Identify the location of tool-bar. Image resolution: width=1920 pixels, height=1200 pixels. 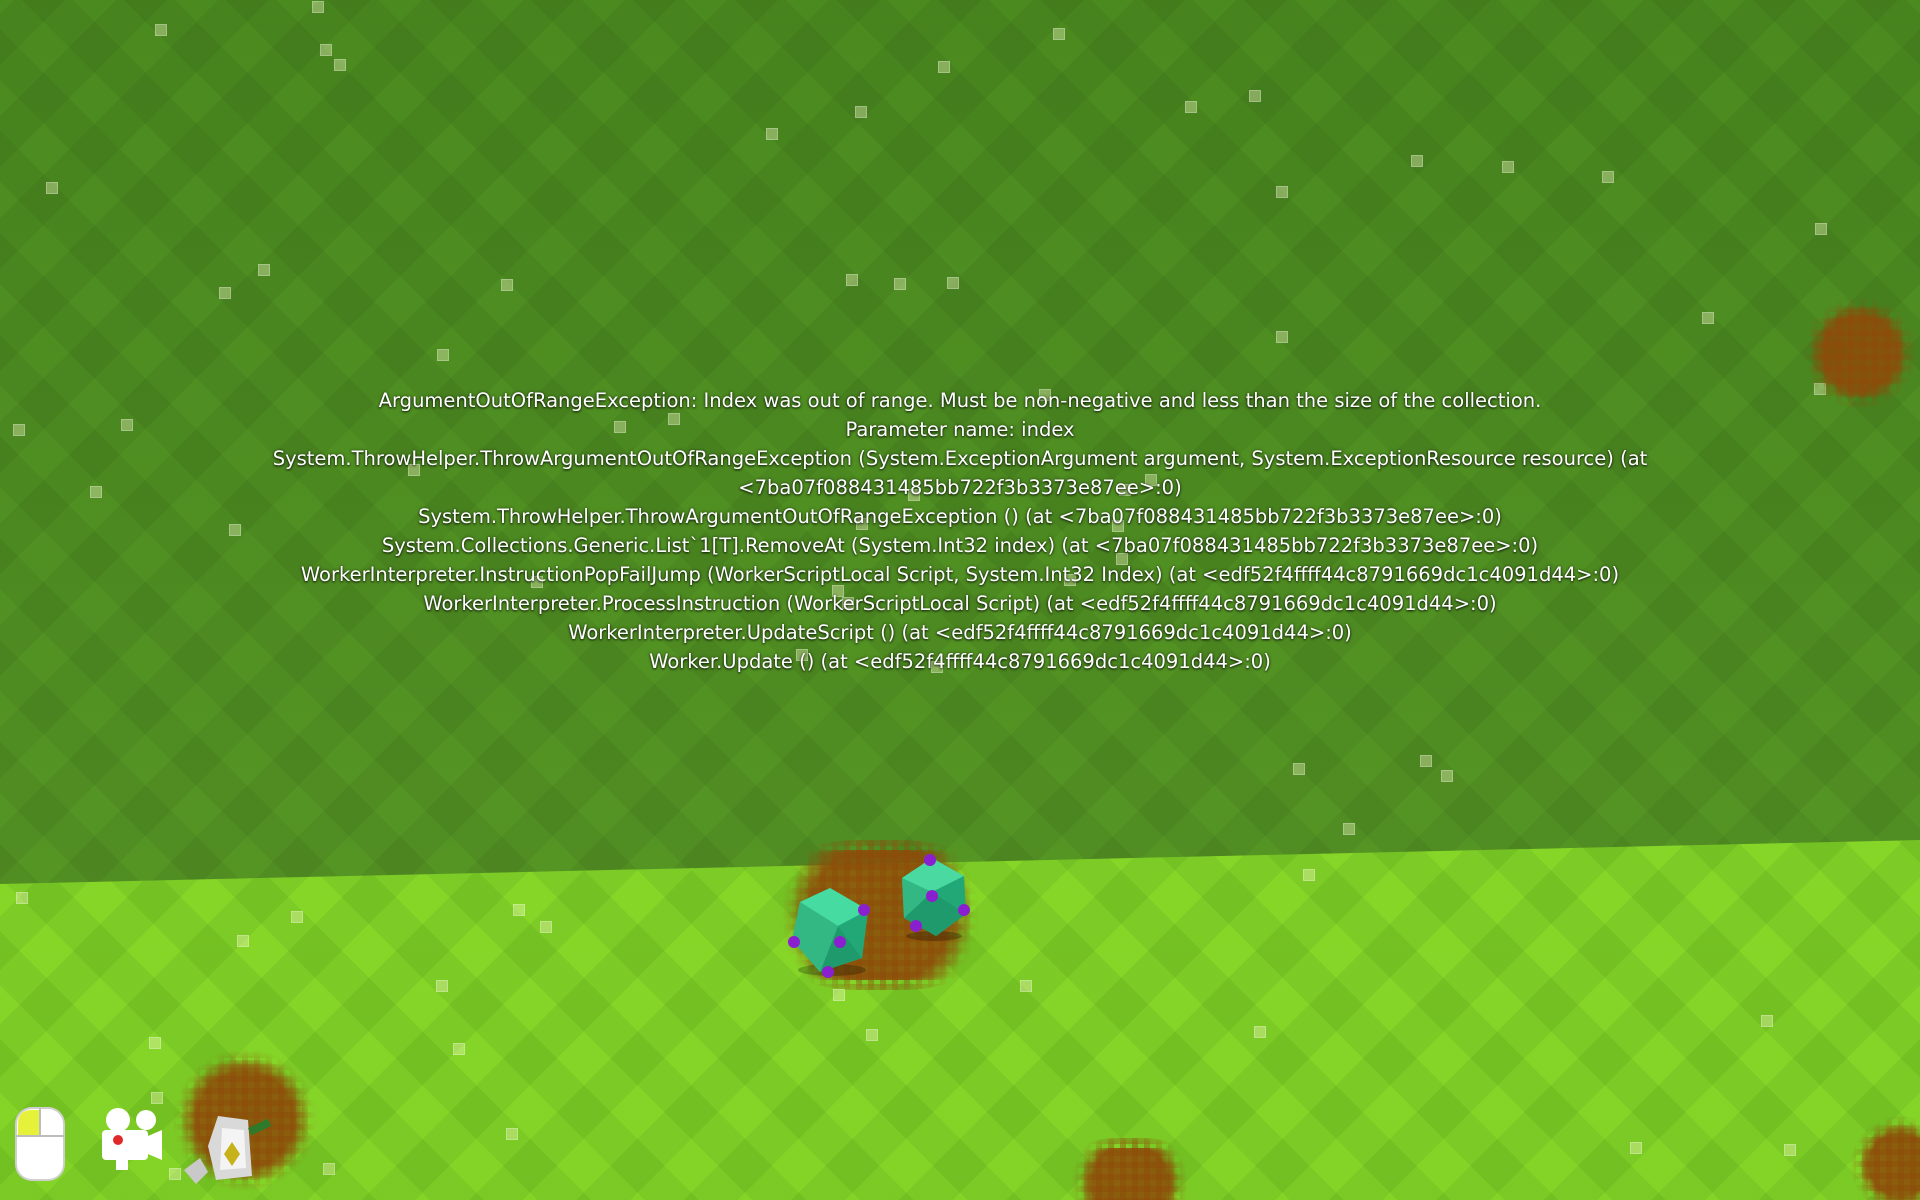
(143, 1145).